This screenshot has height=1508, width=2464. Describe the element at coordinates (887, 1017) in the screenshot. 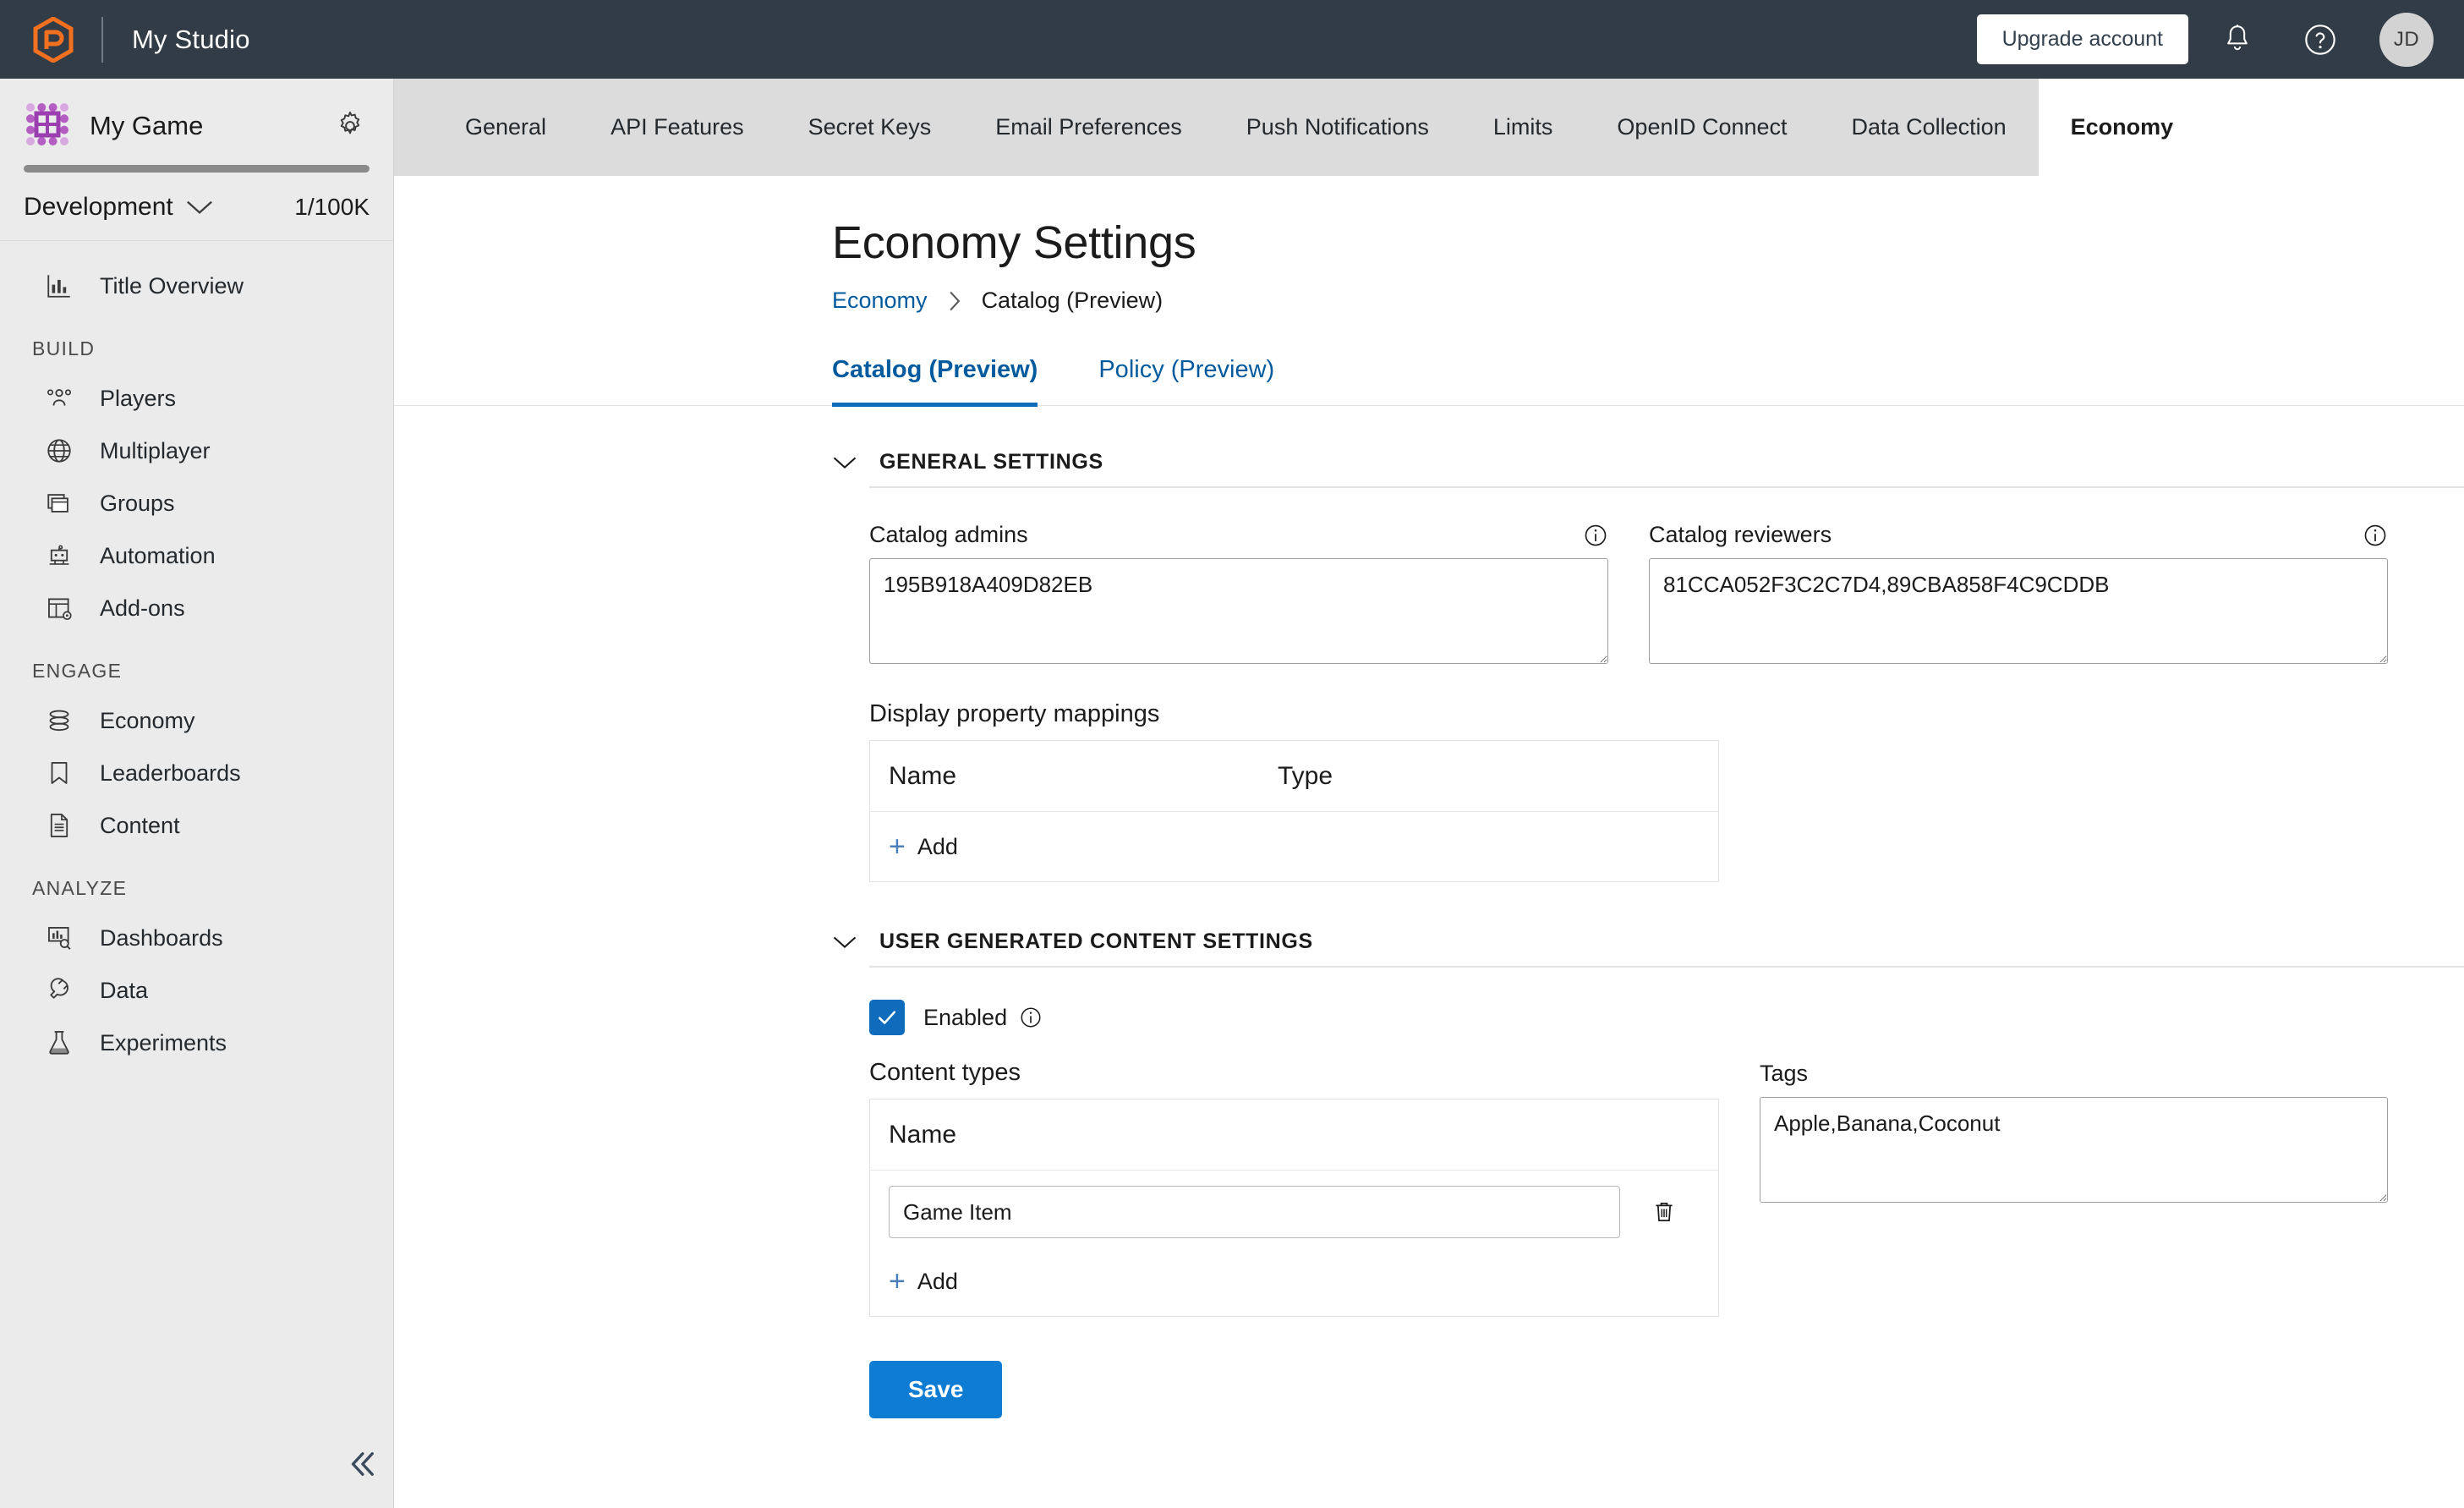

I see `ugc-enabled-checkbox` at that location.